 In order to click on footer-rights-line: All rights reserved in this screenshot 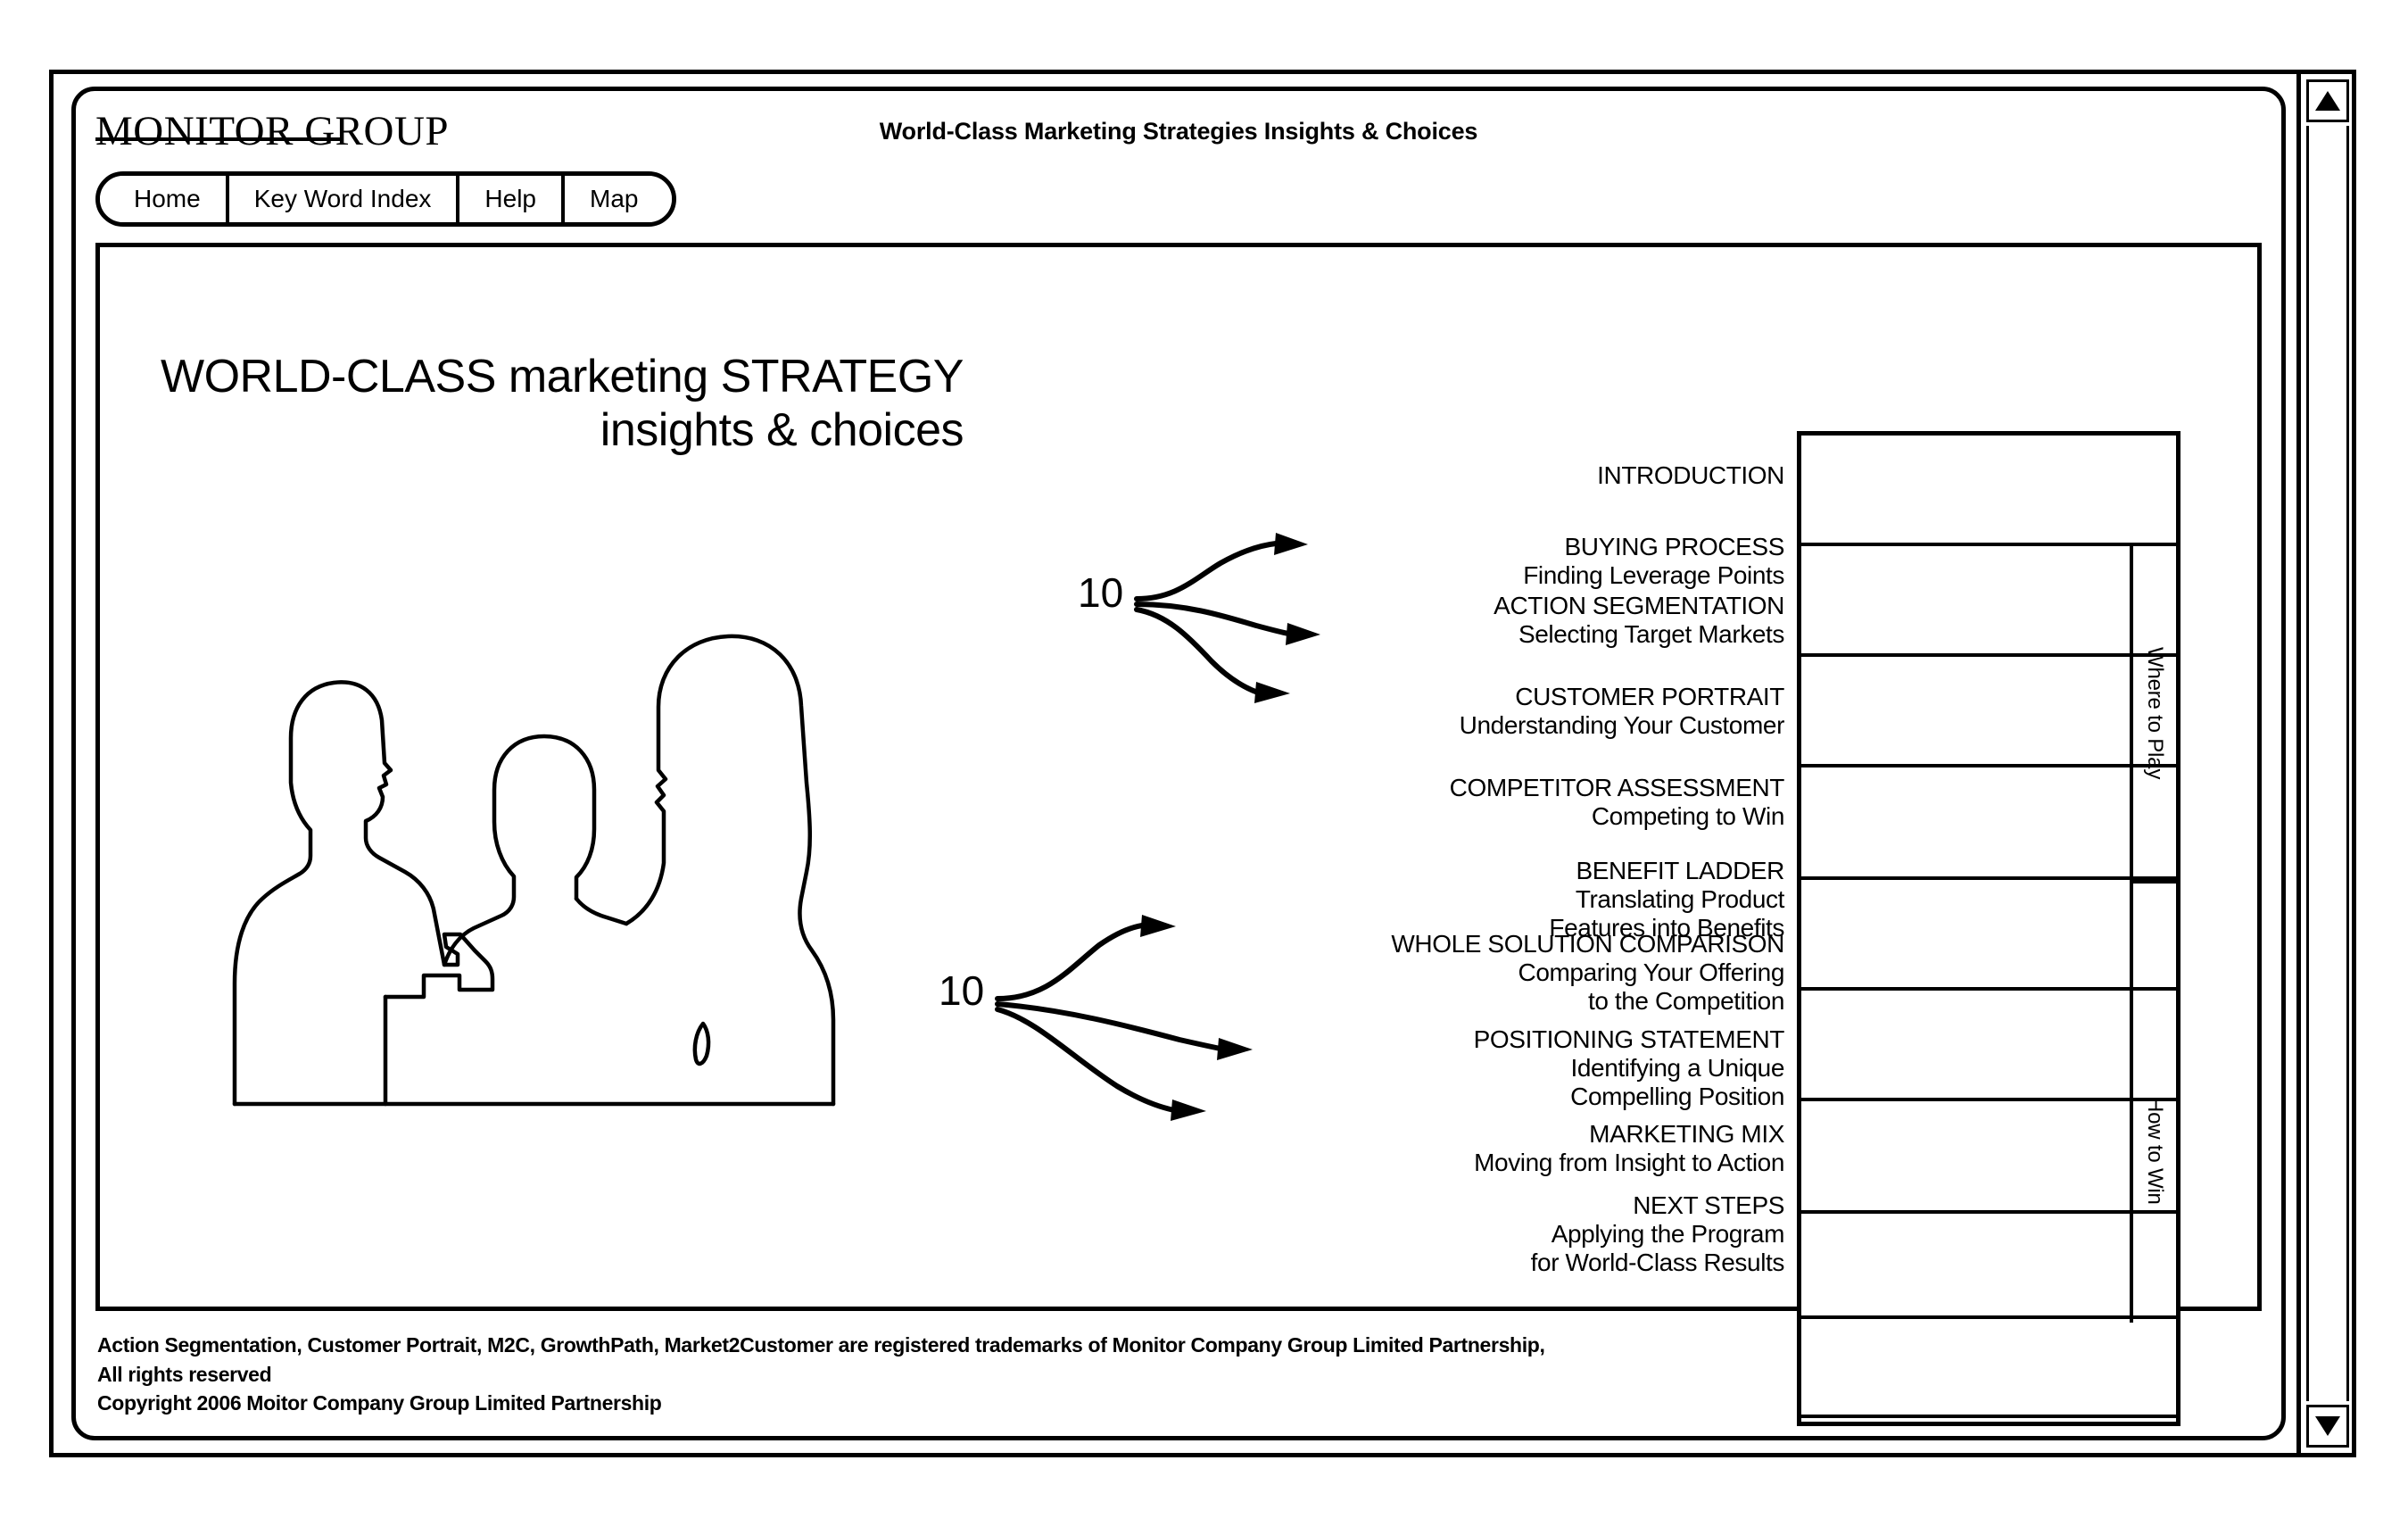, I will do `click(184, 1374)`.